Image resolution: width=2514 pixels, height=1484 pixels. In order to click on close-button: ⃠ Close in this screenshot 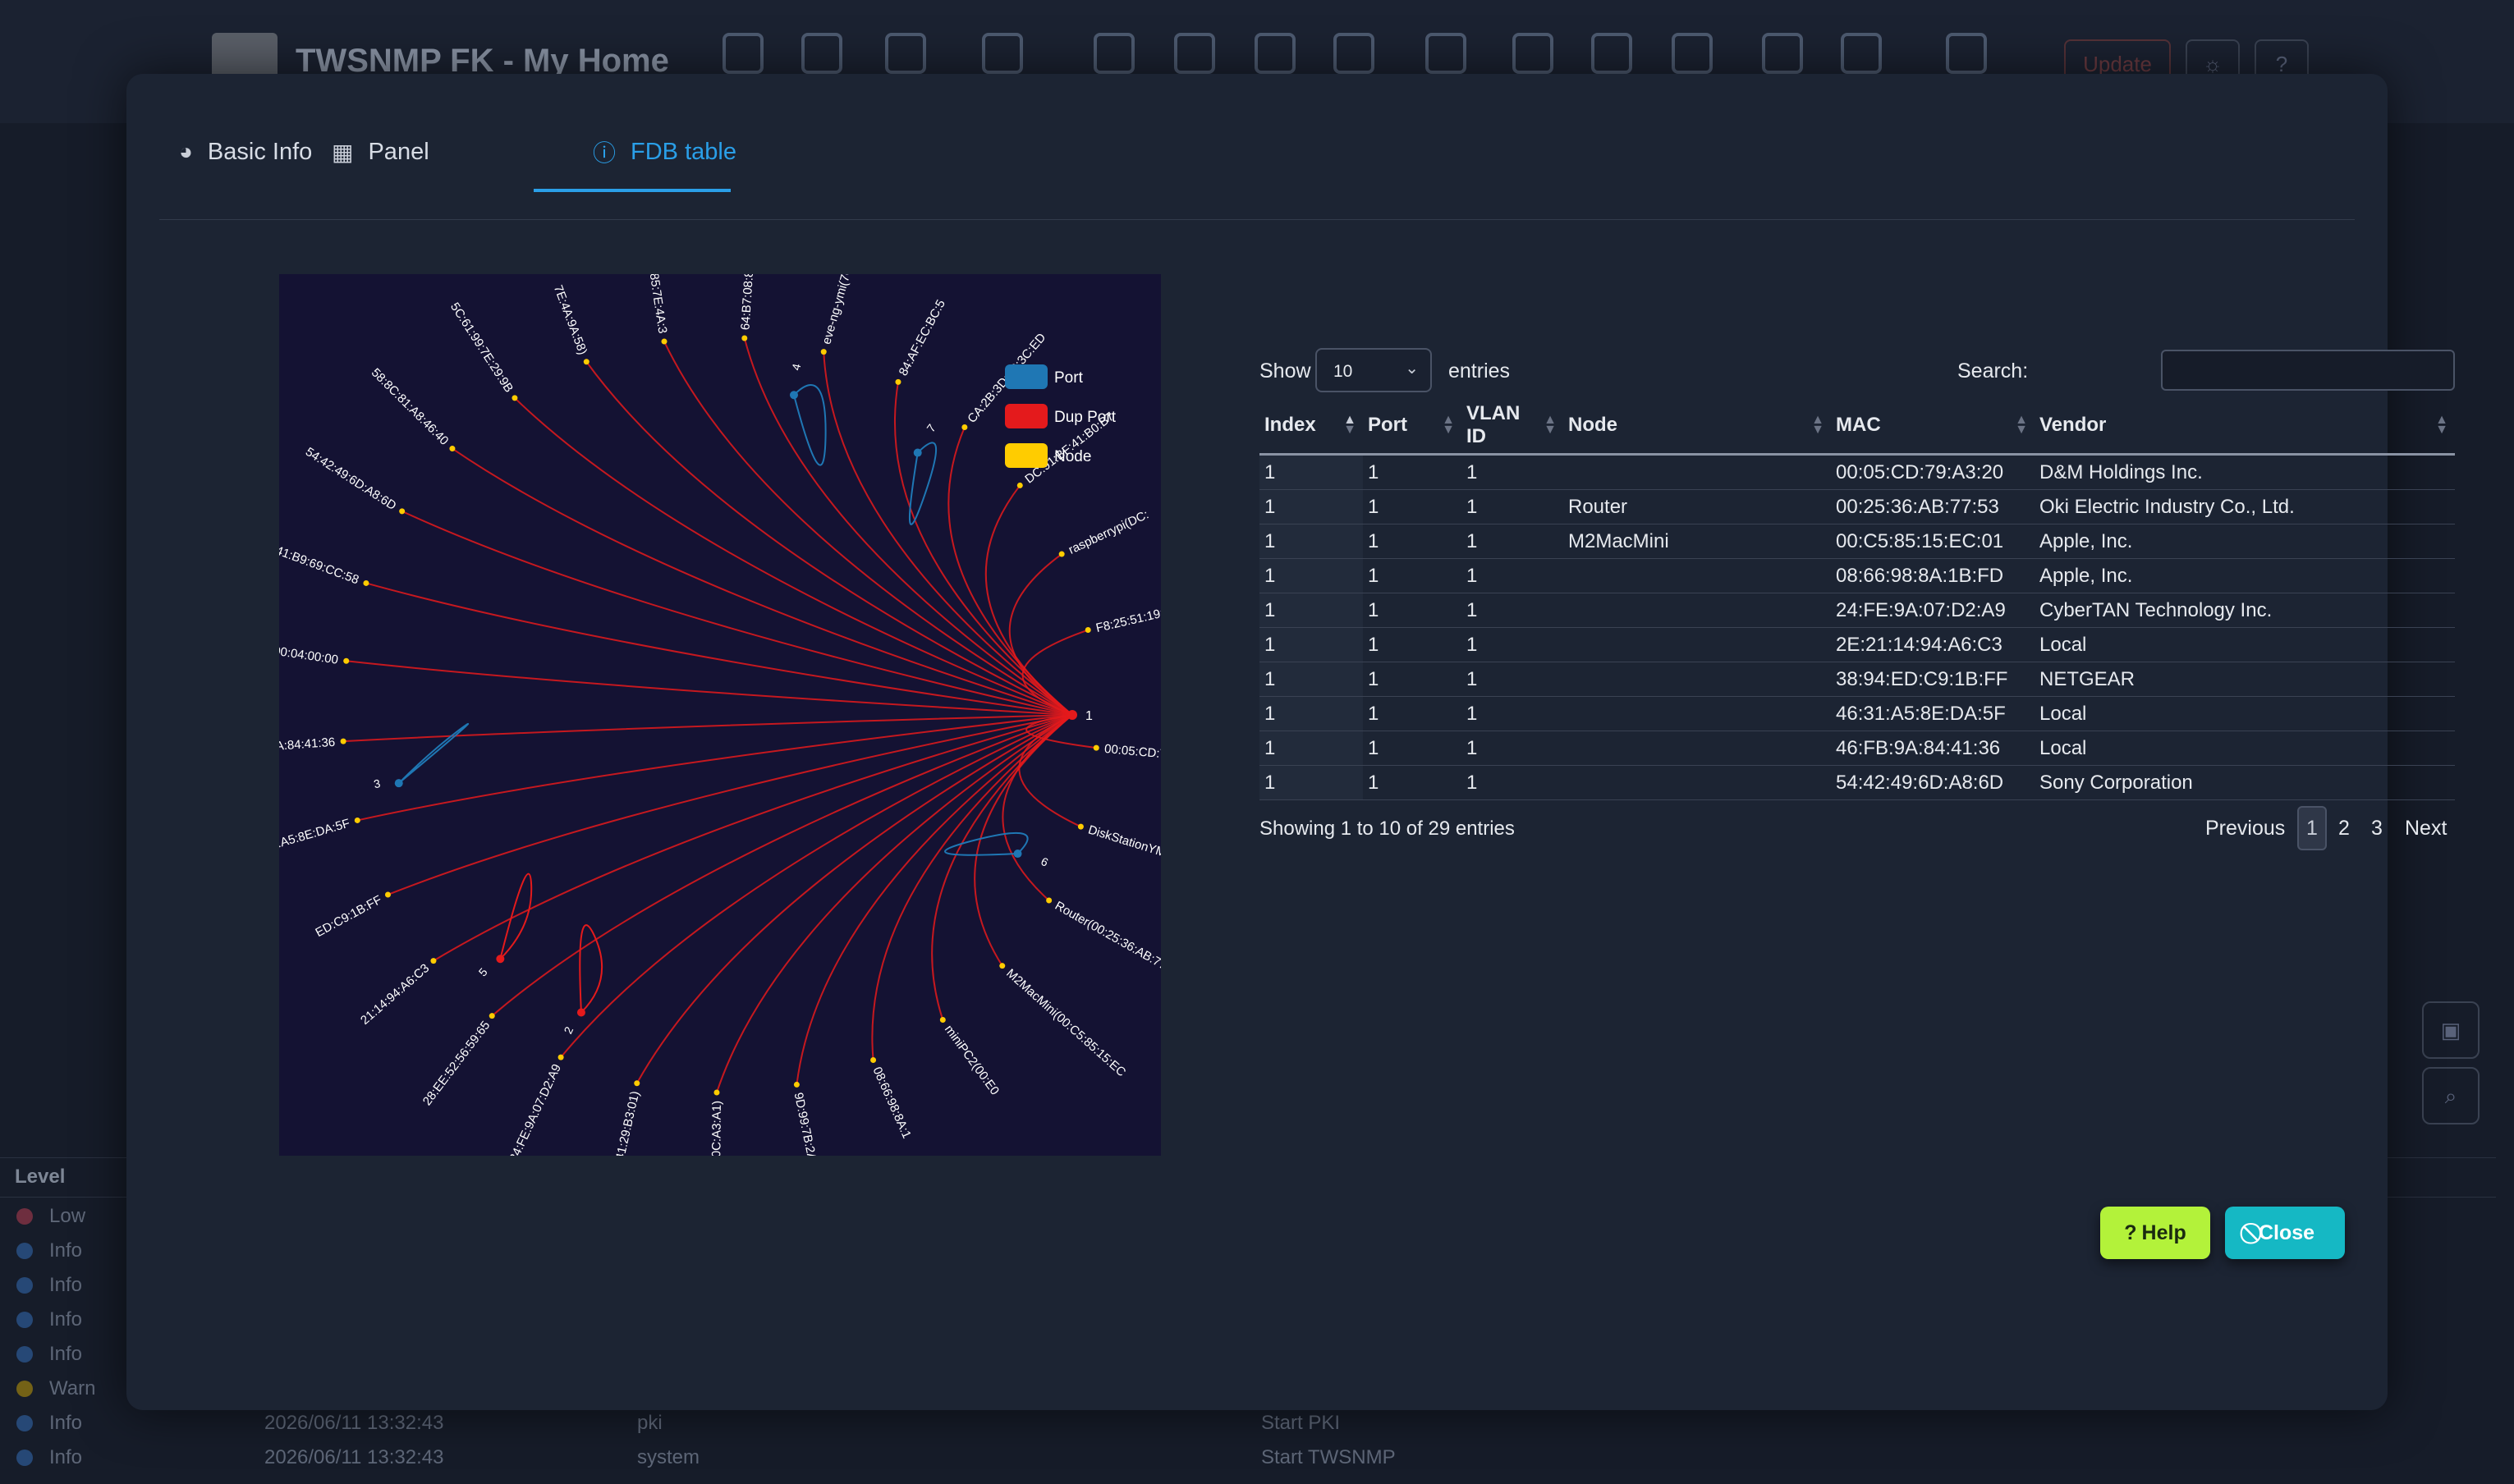, I will do `click(2285, 1233)`.